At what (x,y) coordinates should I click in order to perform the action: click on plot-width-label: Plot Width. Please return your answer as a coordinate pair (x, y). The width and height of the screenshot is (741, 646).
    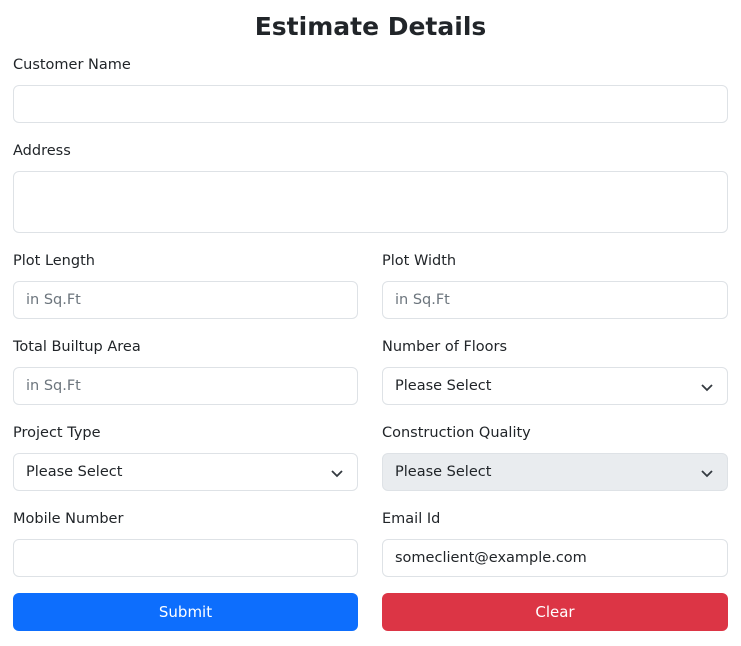
    Looking at the image, I should click on (419, 261).